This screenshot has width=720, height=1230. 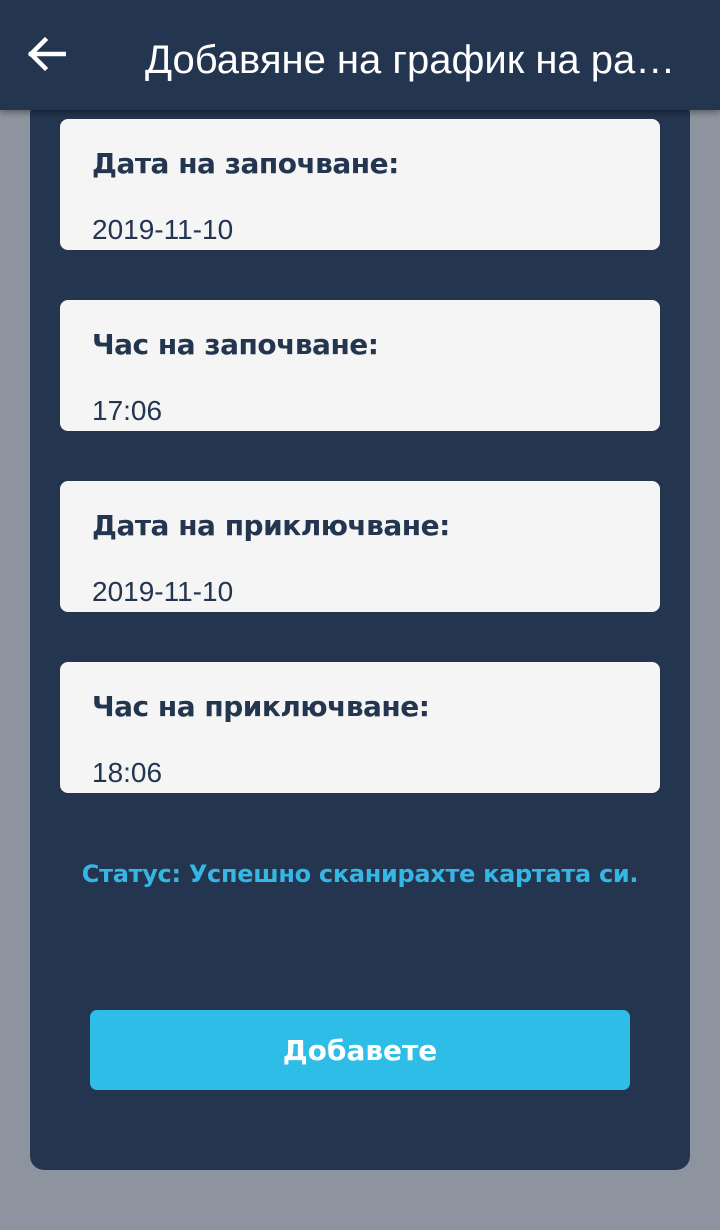 I want to click on page-title: Добавяне на график на работа, so click(x=420, y=60).